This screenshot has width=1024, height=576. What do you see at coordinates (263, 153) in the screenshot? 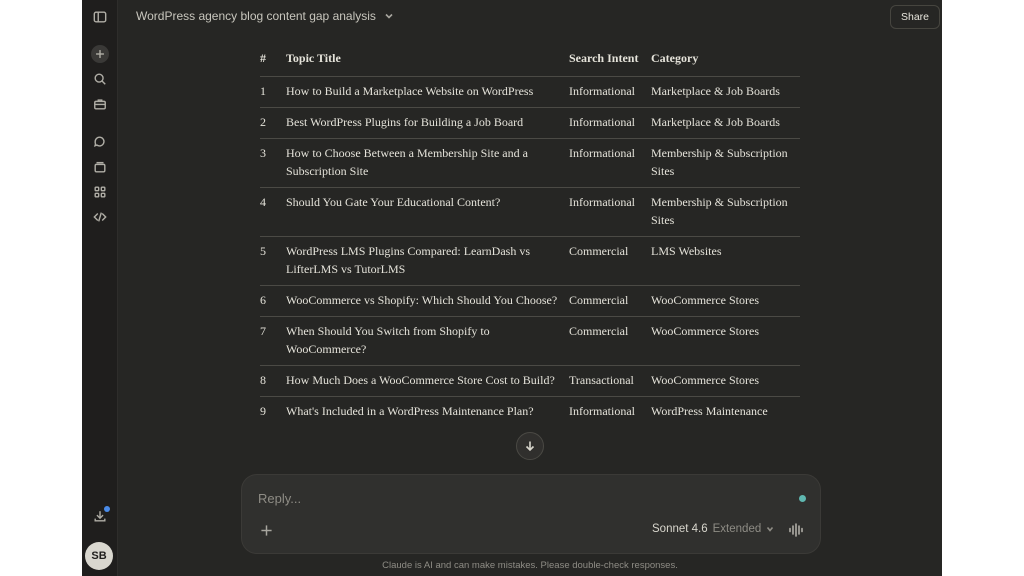
I see `cell-num: 3` at bounding box center [263, 153].